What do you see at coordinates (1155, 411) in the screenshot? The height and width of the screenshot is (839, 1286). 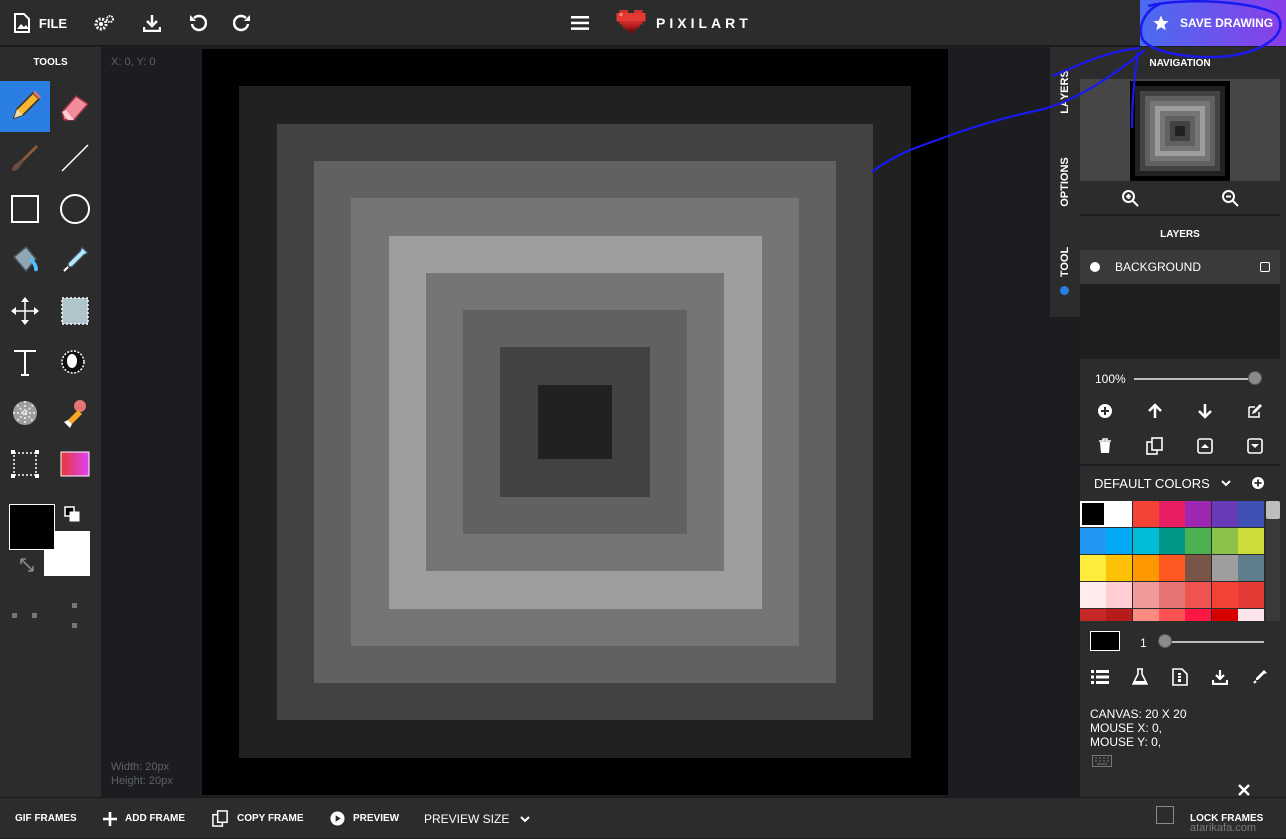 I see `move-layer-up-button` at bounding box center [1155, 411].